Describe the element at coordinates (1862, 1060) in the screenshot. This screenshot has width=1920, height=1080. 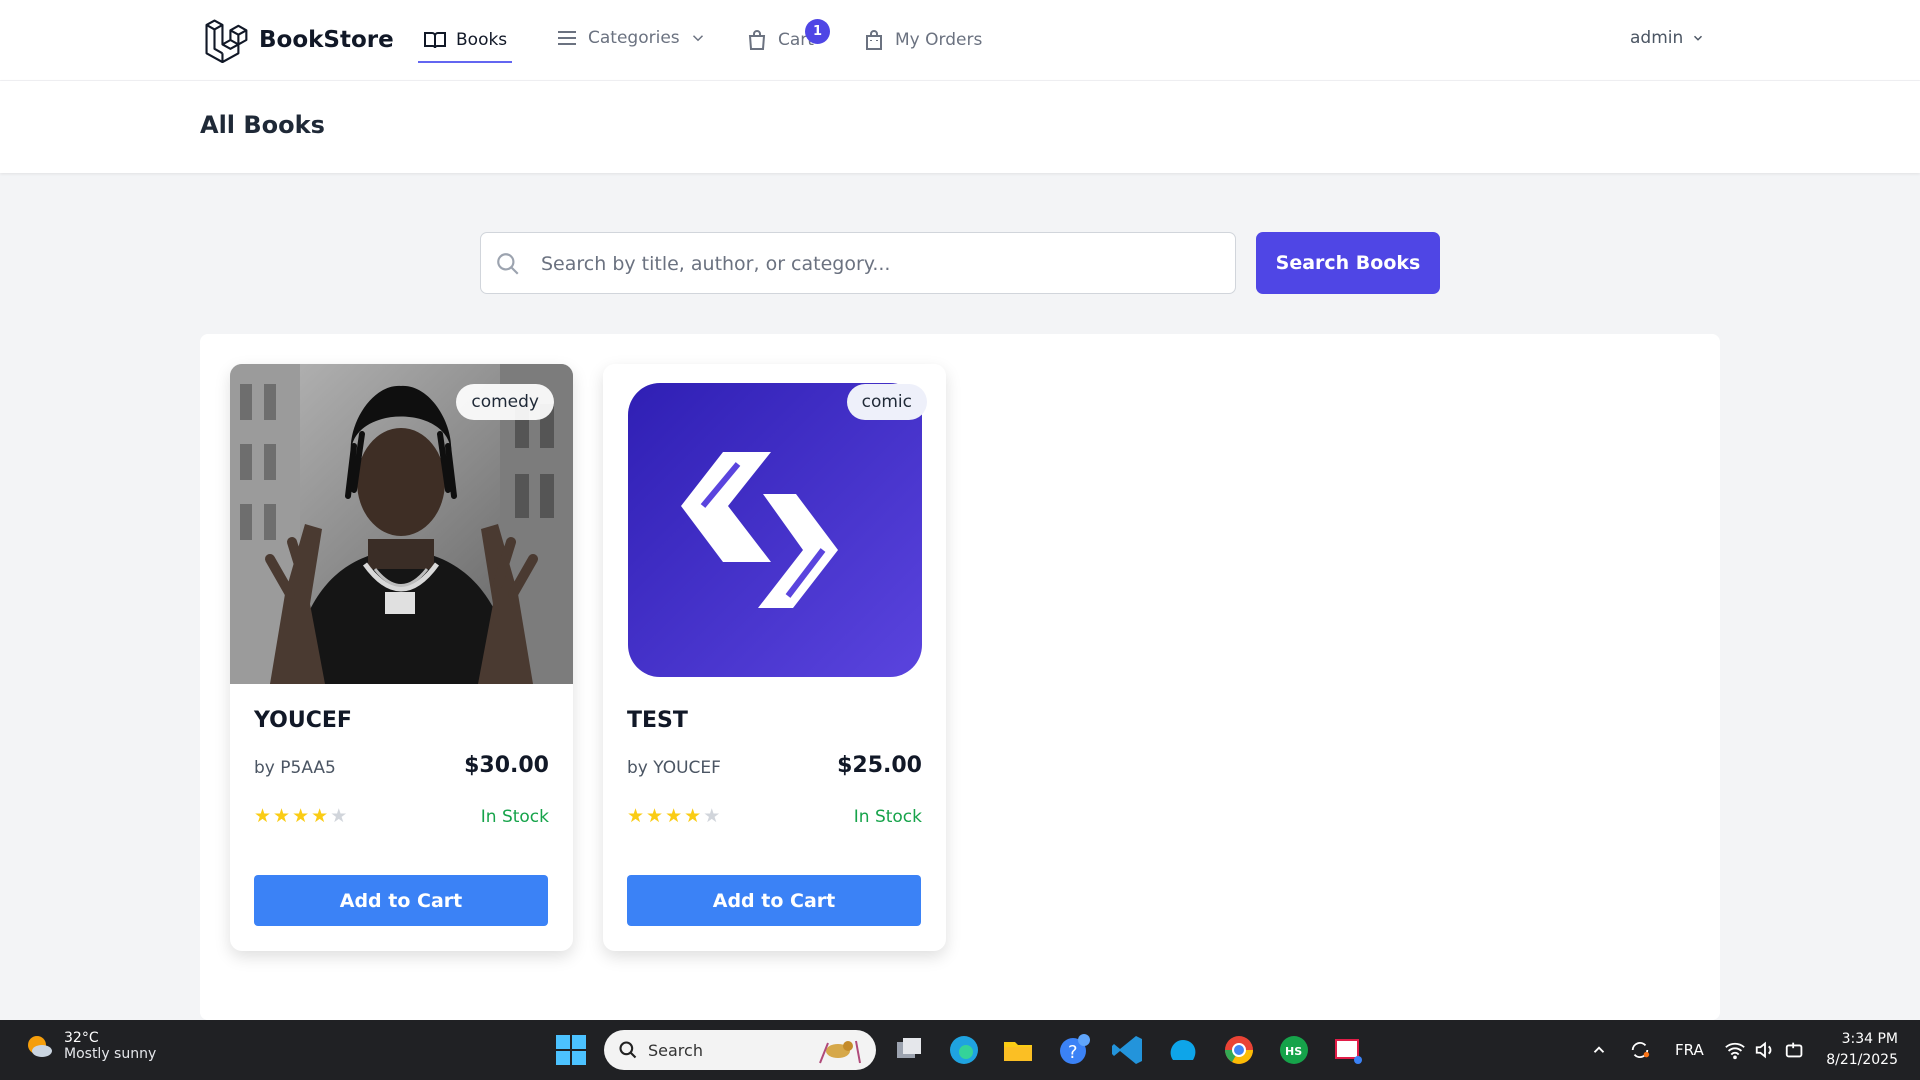
I see `clock-date: 8/21/2025` at that location.